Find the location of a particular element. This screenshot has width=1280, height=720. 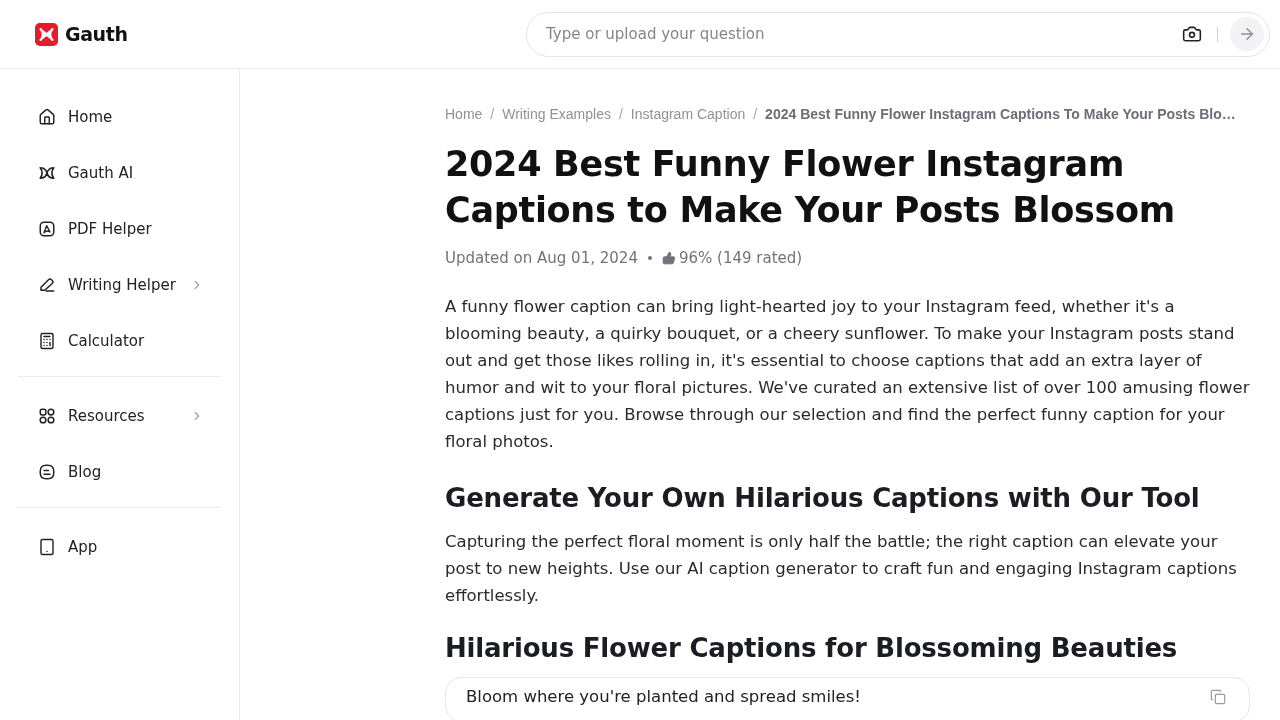

submit-button is located at coordinates (1247, 34).